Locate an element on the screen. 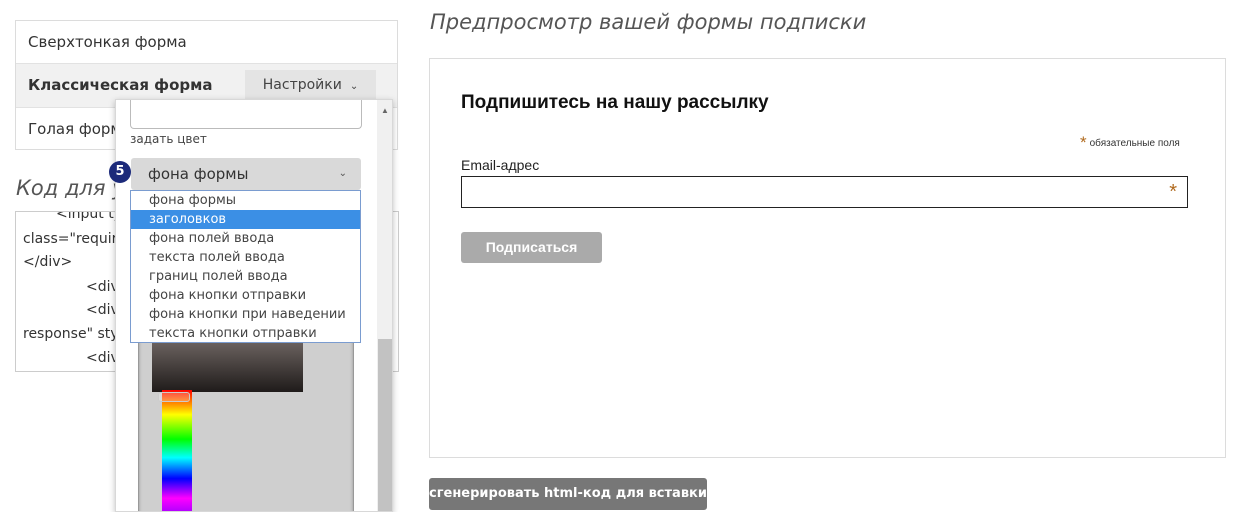  arrow-up-icon: ▲ is located at coordinates (385, 110).